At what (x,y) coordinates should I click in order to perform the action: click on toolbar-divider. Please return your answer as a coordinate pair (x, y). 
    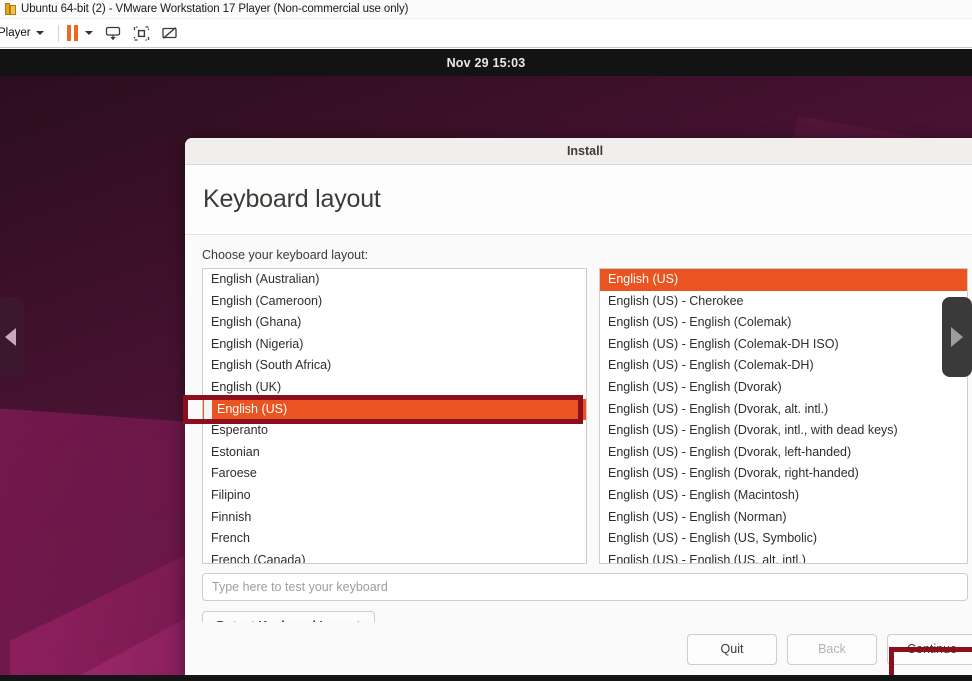
    Looking at the image, I should click on (58, 33).